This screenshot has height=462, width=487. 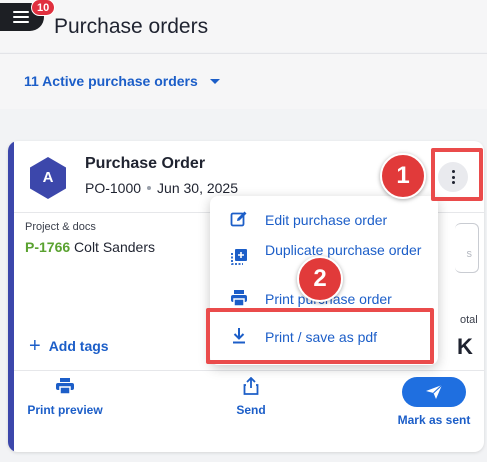 What do you see at coordinates (457, 174) in the screenshot?
I see `highlight-more-options` at bounding box center [457, 174].